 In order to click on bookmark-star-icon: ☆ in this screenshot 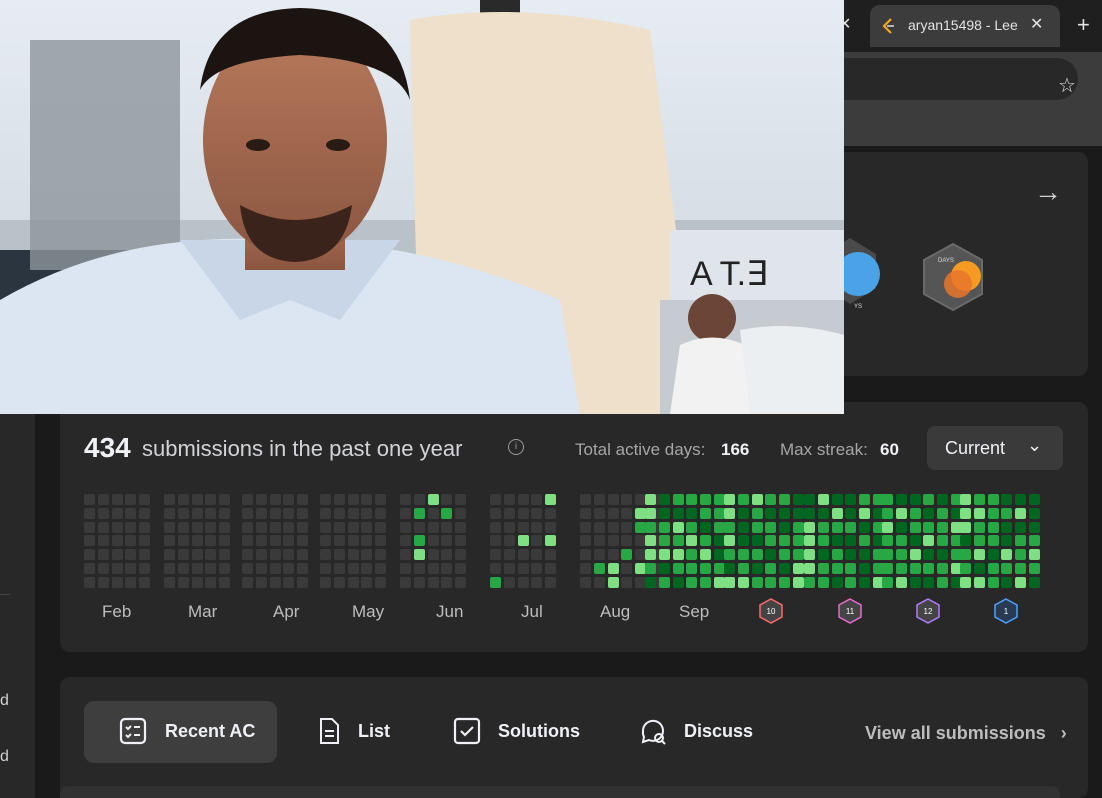, I will do `click(1067, 85)`.